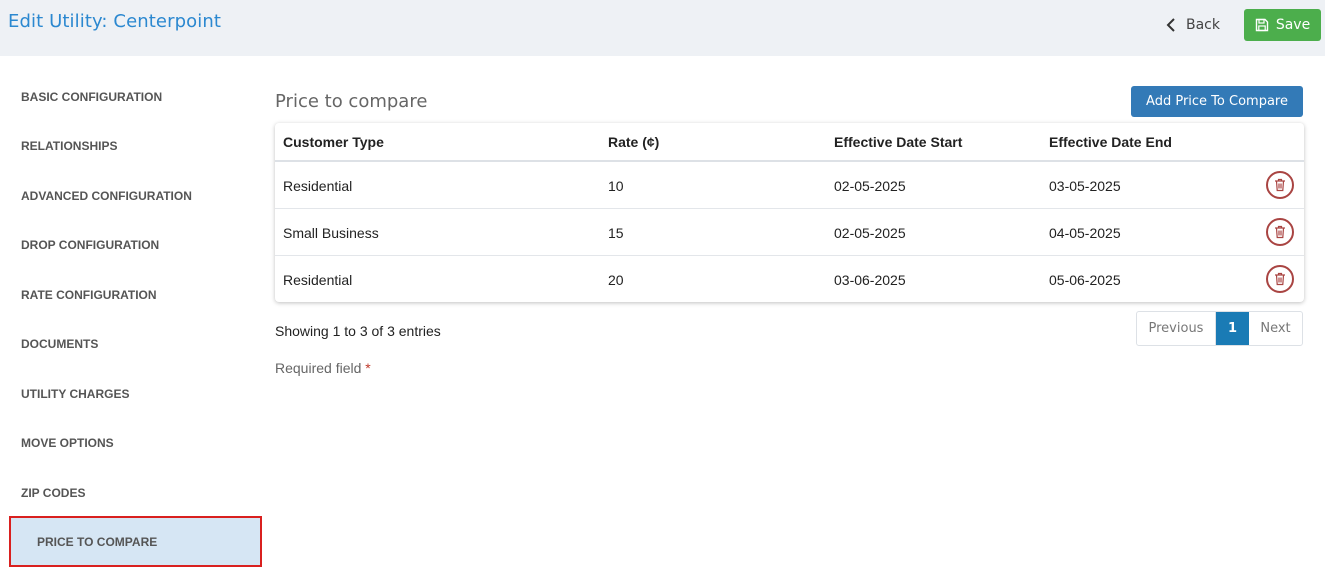 The width and height of the screenshot is (1325, 586). Describe the element at coordinates (1176, 328) in the screenshot. I see `previous-page-button: Previous` at that location.